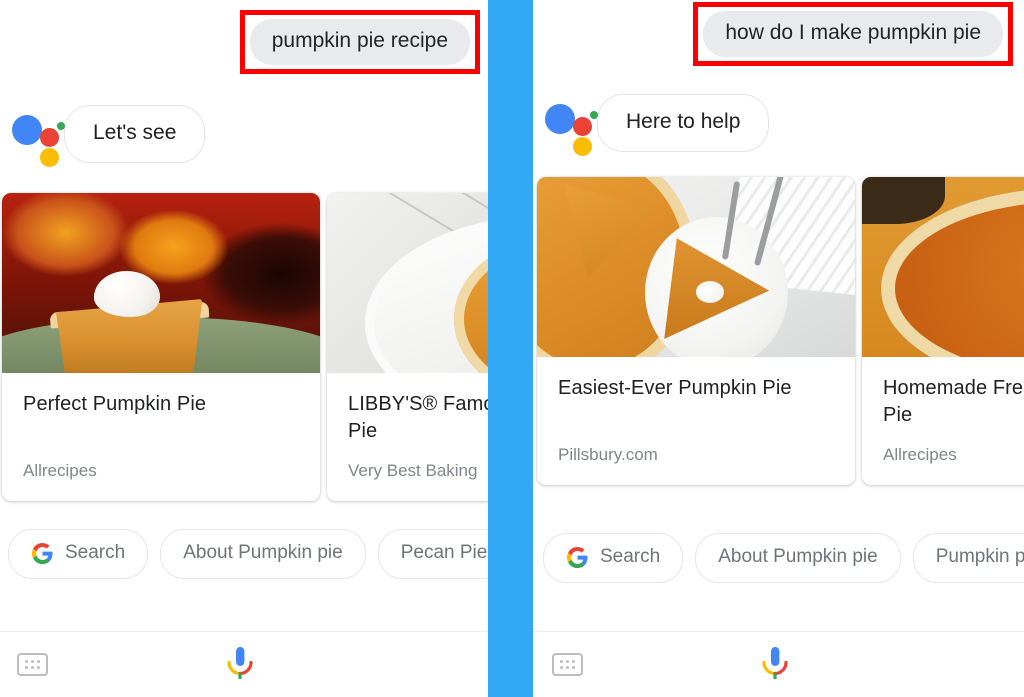  What do you see at coordinates (675, 388) in the screenshot?
I see `recipe-title: Easiest-Ever Pumpkin Pie` at bounding box center [675, 388].